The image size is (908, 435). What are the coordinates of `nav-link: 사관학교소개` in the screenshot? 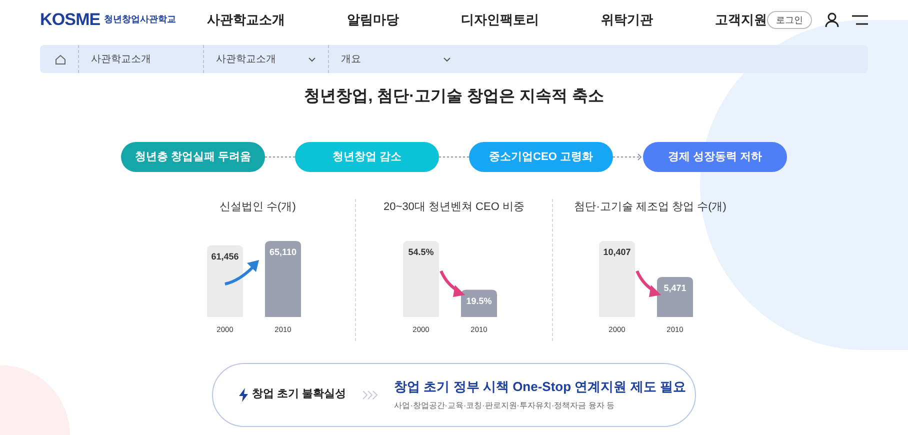 It's located at (246, 20).